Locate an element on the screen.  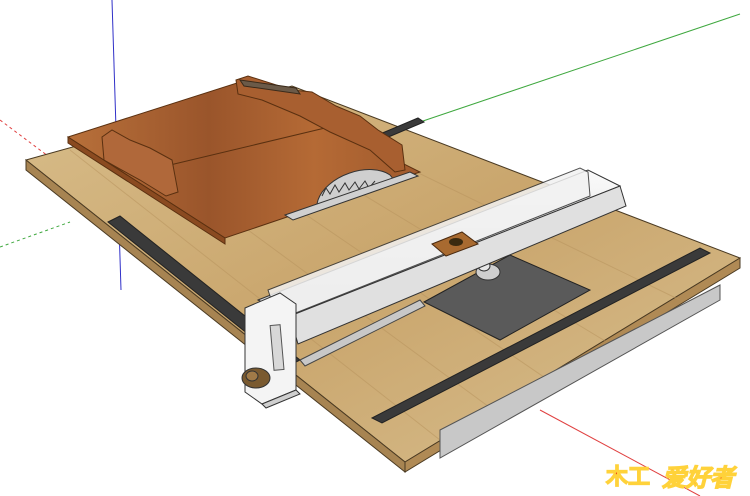
fence-lock-knob-icon is located at coordinates (256, 378).